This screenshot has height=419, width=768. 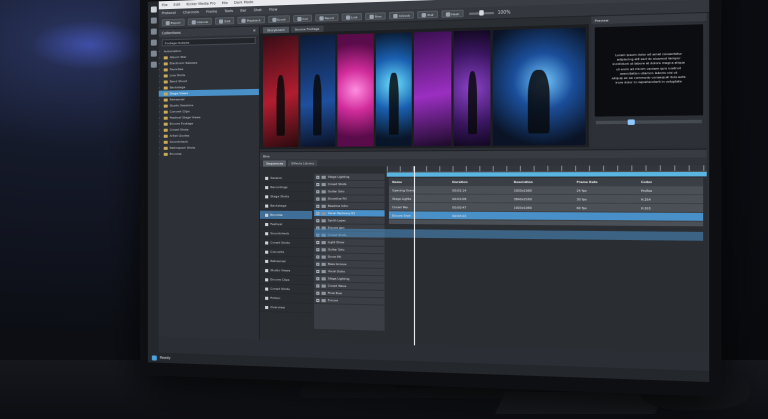 What do you see at coordinates (349, 177) in the screenshot?
I see `clip-row: Stage Lighting` at bounding box center [349, 177].